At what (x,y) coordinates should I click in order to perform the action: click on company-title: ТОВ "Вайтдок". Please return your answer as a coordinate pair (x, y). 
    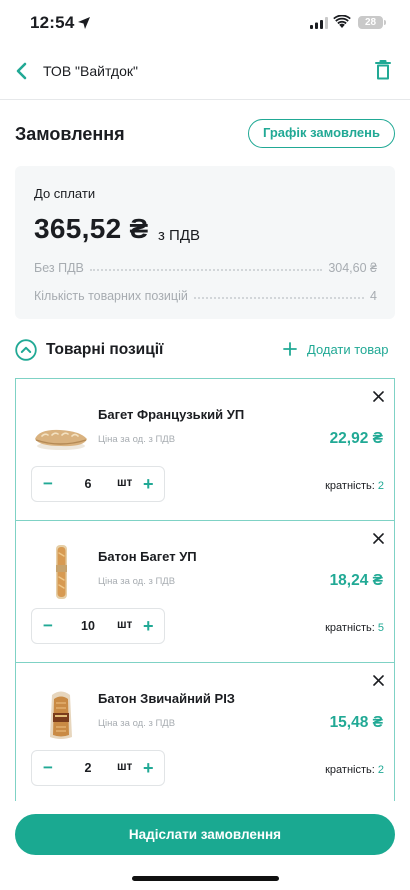
    Looking at the image, I should click on (90, 71).